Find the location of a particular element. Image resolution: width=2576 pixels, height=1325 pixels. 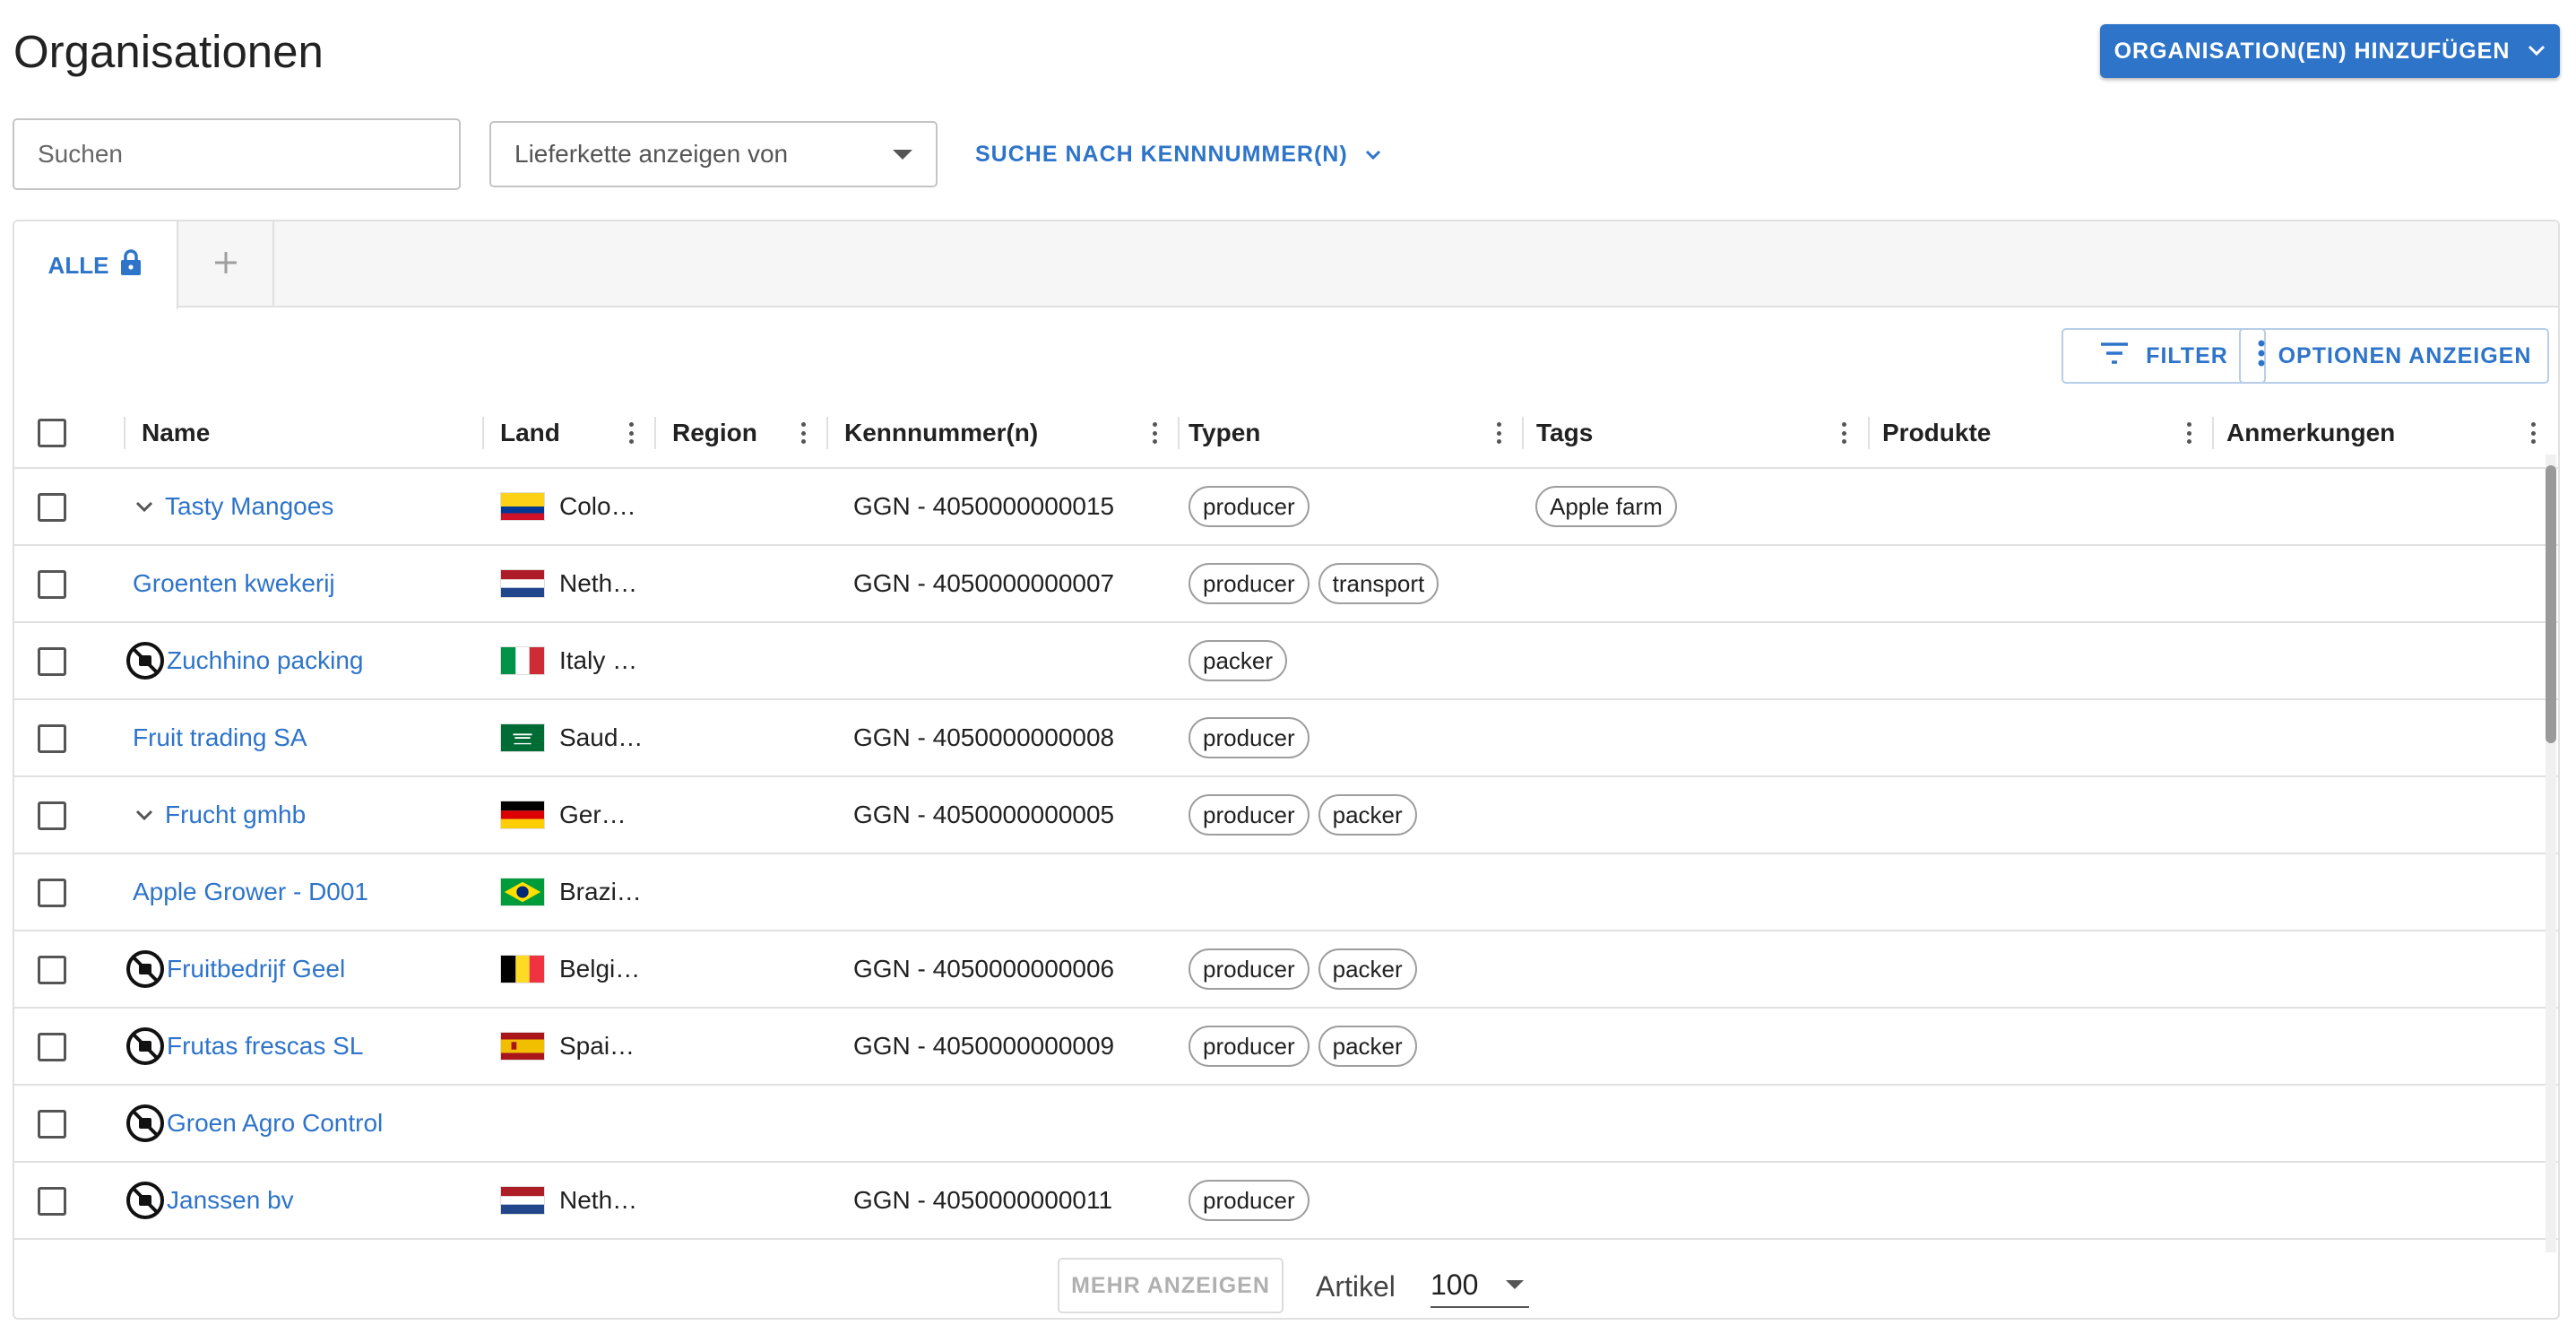

column-header-region: Region is located at coordinates (714, 433).